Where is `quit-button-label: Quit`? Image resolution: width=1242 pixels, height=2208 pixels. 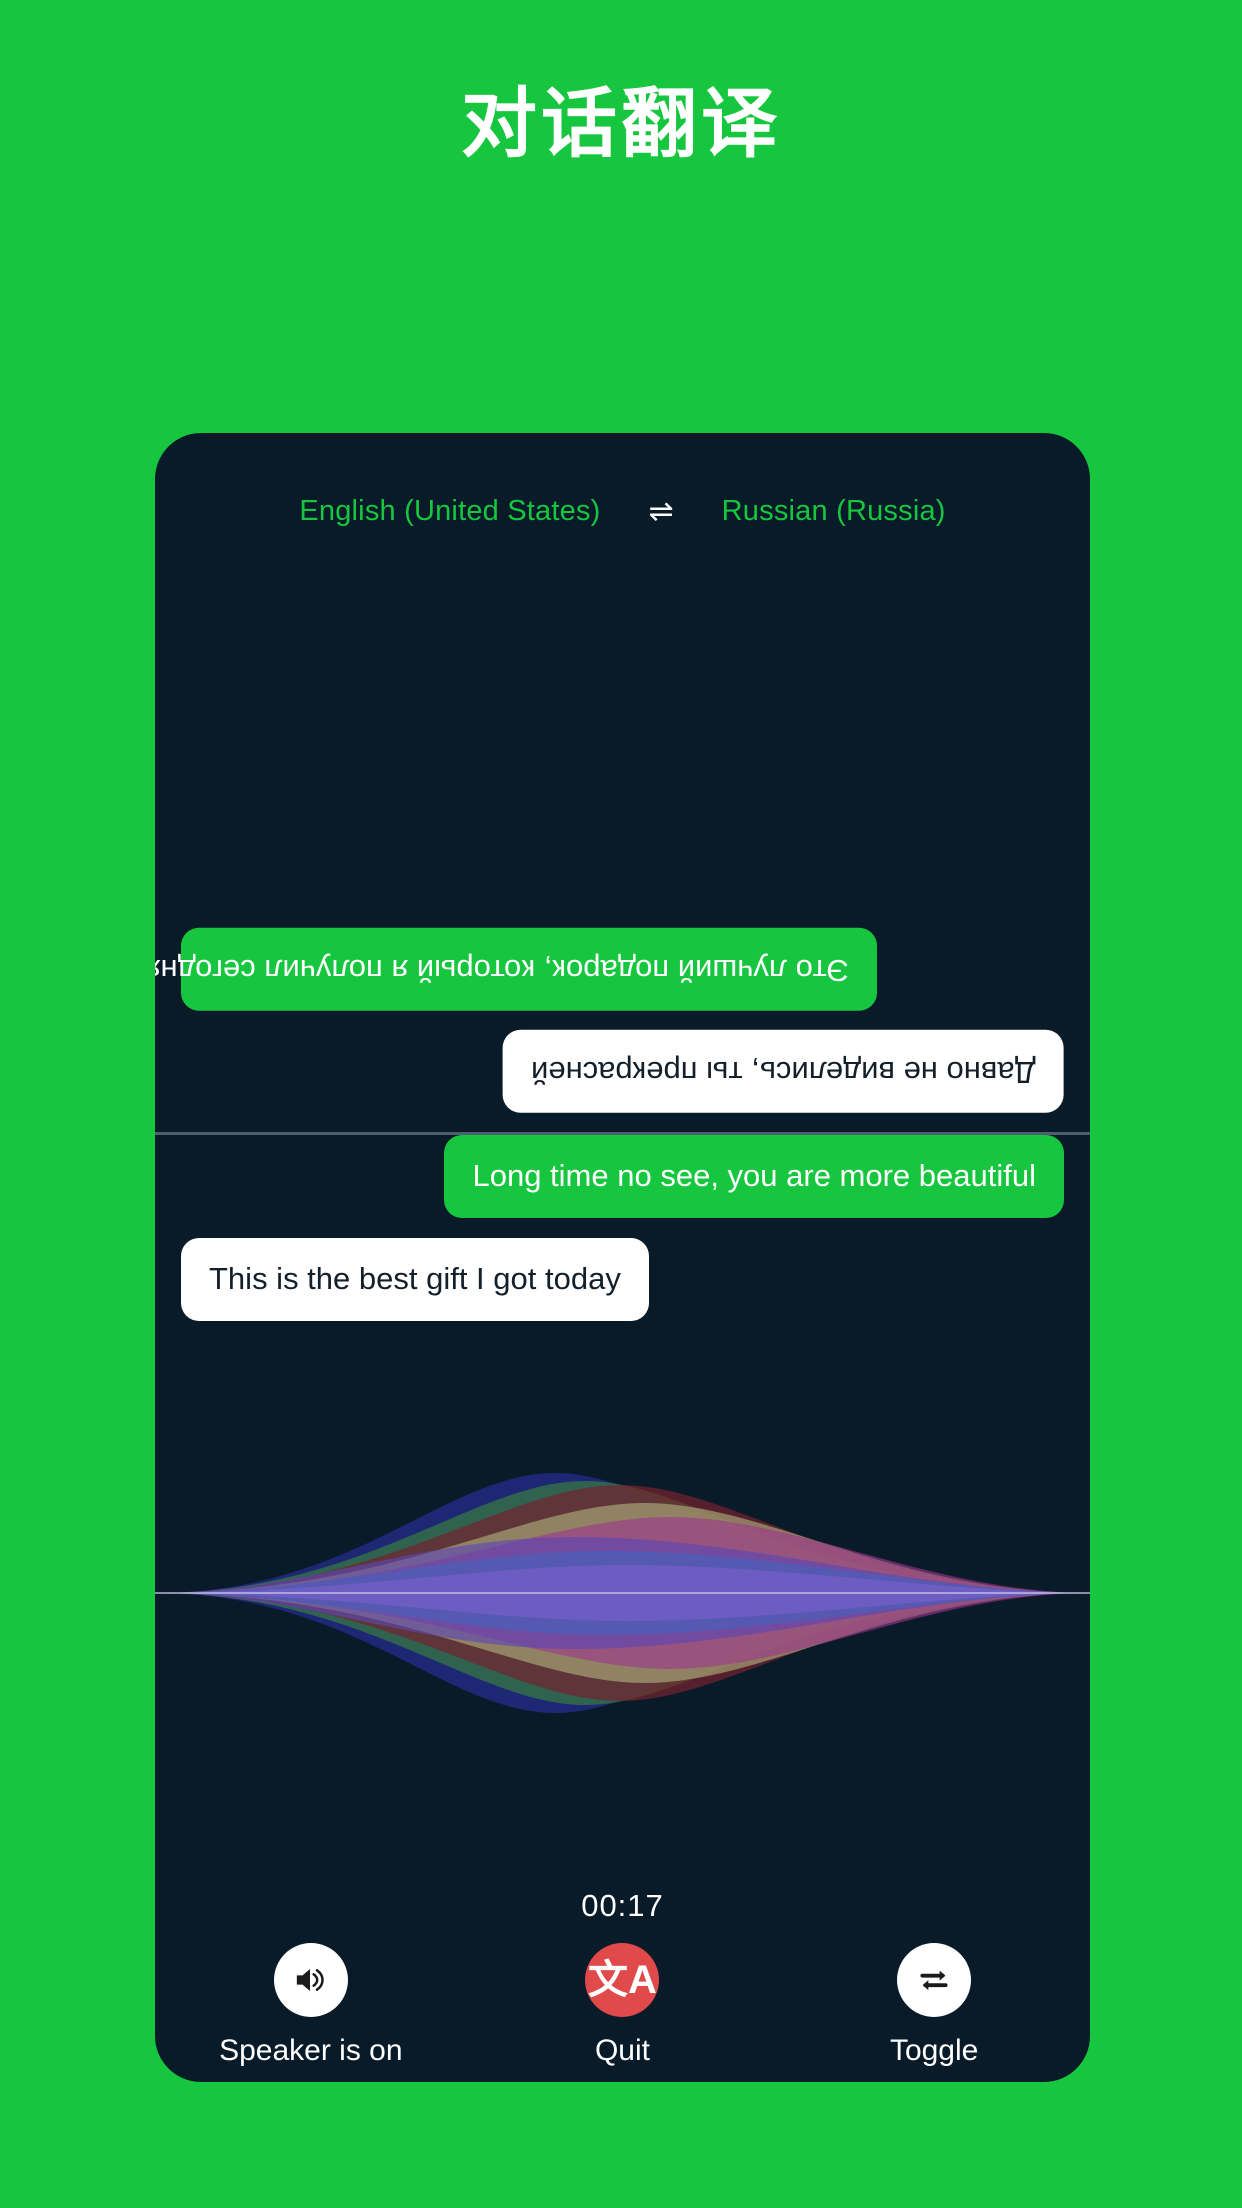 quit-button-label: Quit is located at coordinates (622, 2050).